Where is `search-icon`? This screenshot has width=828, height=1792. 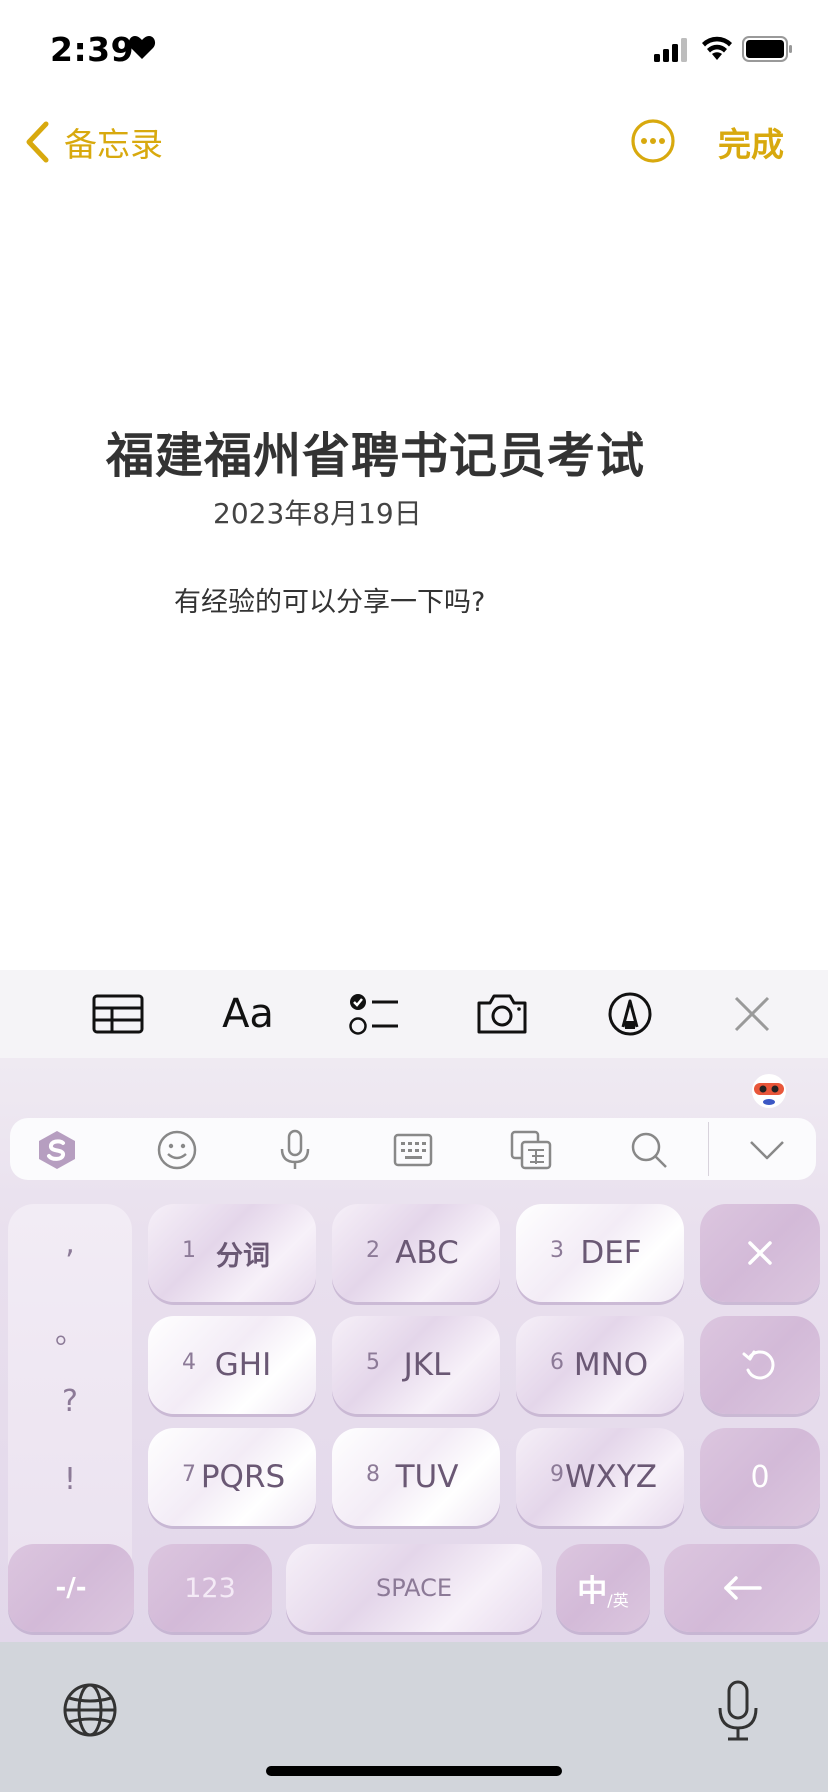
search-icon is located at coordinates (649, 1150).